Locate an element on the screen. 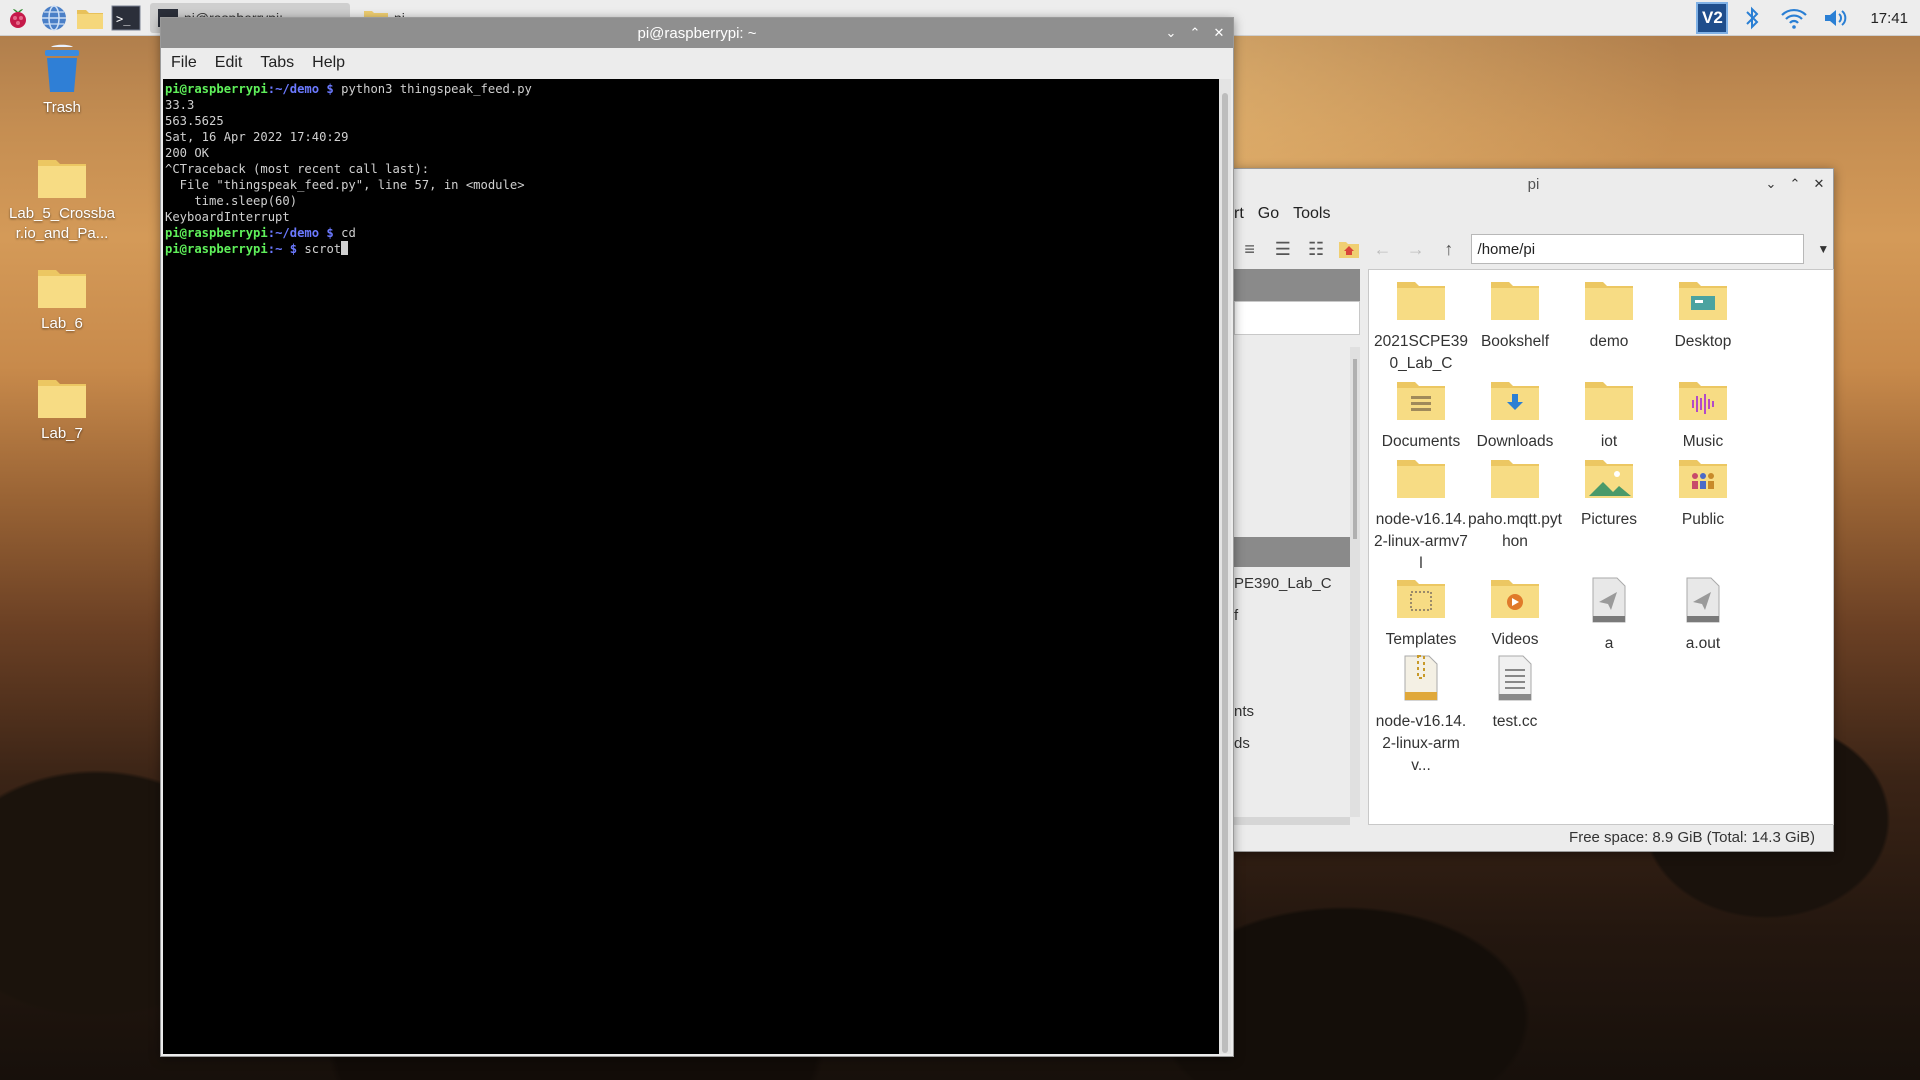 Image resolution: width=1920 pixels, height=1080 pixels. wifi-icon is located at coordinates (1794, 18).